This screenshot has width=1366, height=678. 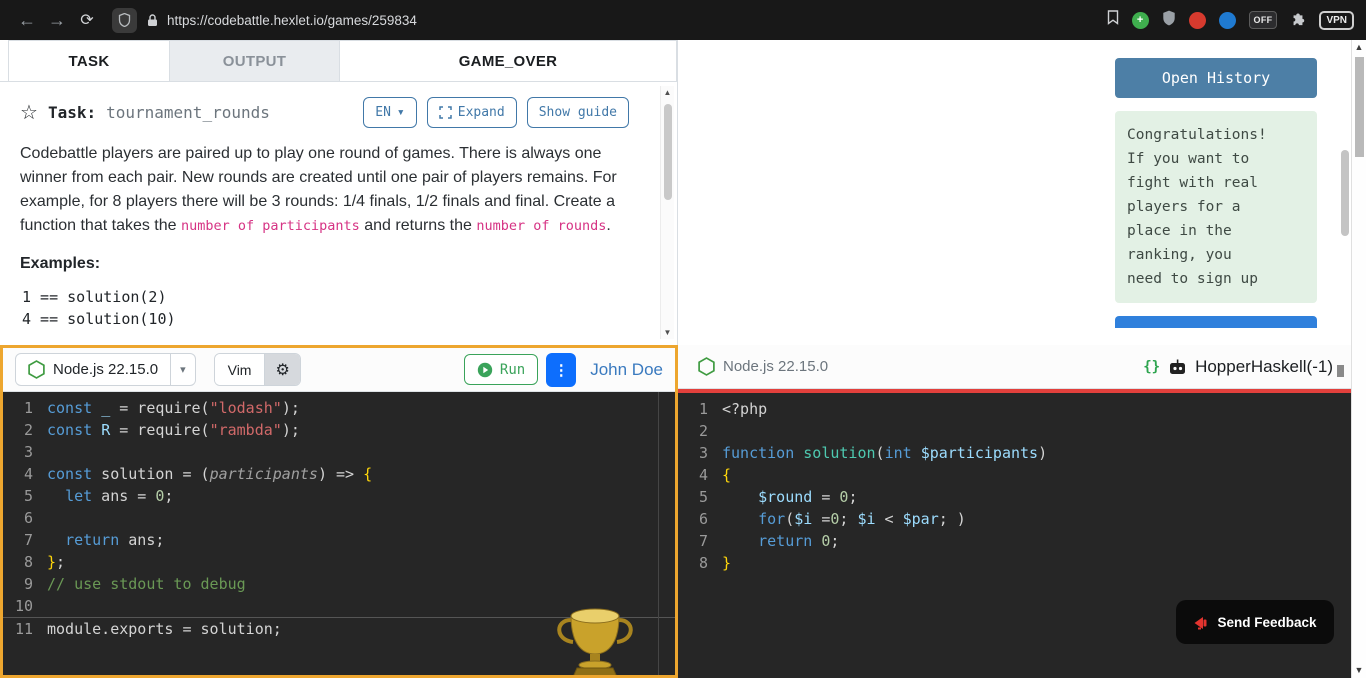 I want to click on code-line: 2 const R = require("rambda");, so click(x=339, y=430).